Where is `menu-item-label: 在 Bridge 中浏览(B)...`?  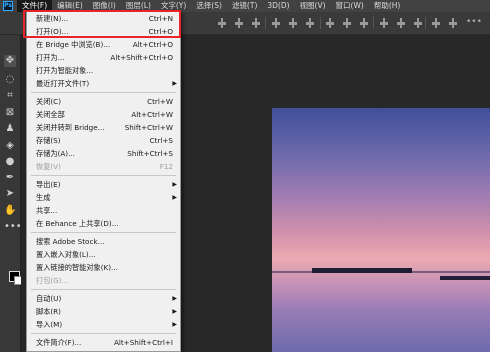 menu-item-label: 在 Bridge 中浏览(B)... is located at coordinates (73, 44).